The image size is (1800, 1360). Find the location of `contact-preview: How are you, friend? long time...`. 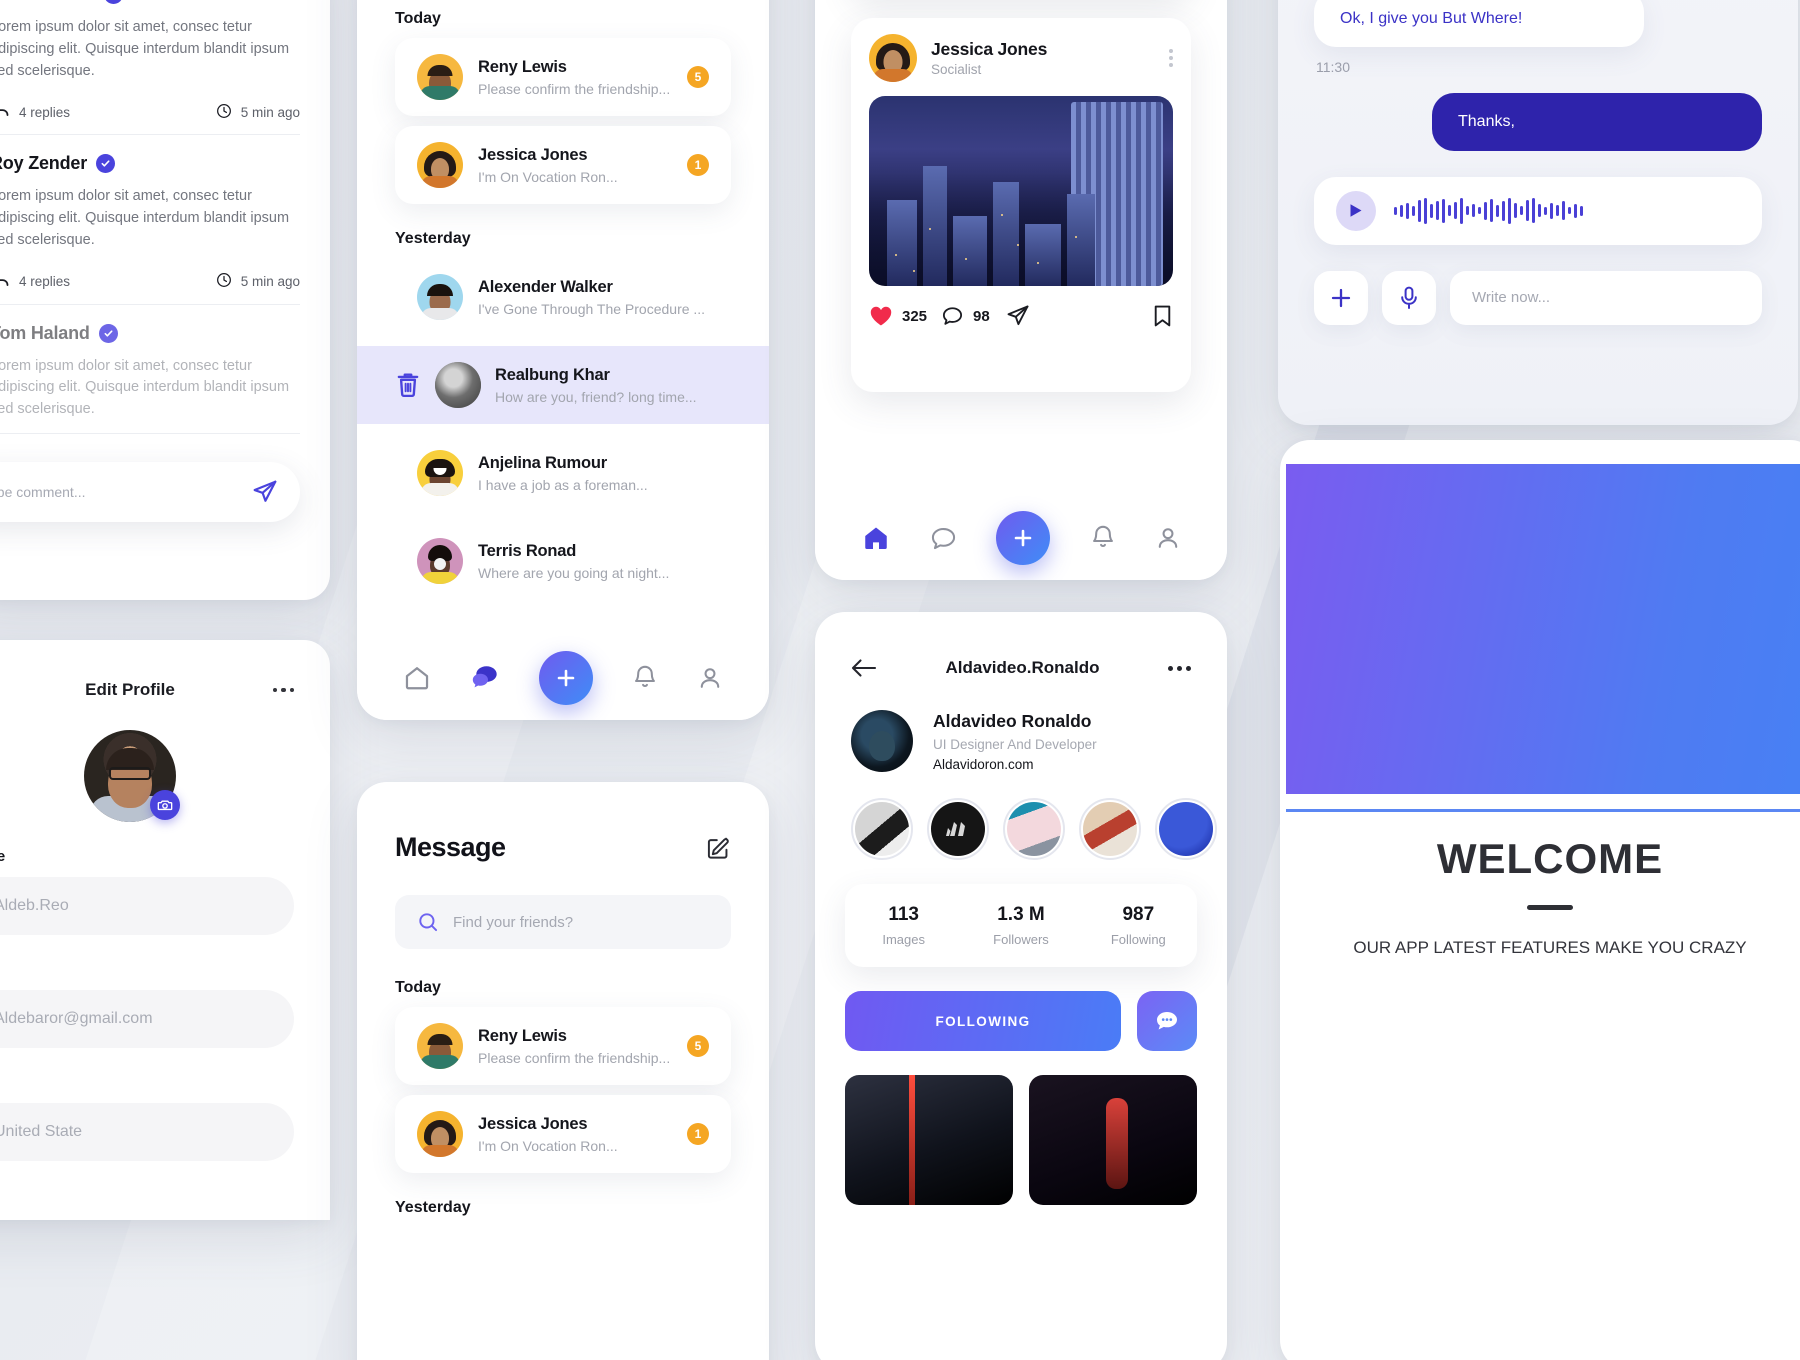

contact-preview: How are you, friend? long time... is located at coordinates (596, 396).